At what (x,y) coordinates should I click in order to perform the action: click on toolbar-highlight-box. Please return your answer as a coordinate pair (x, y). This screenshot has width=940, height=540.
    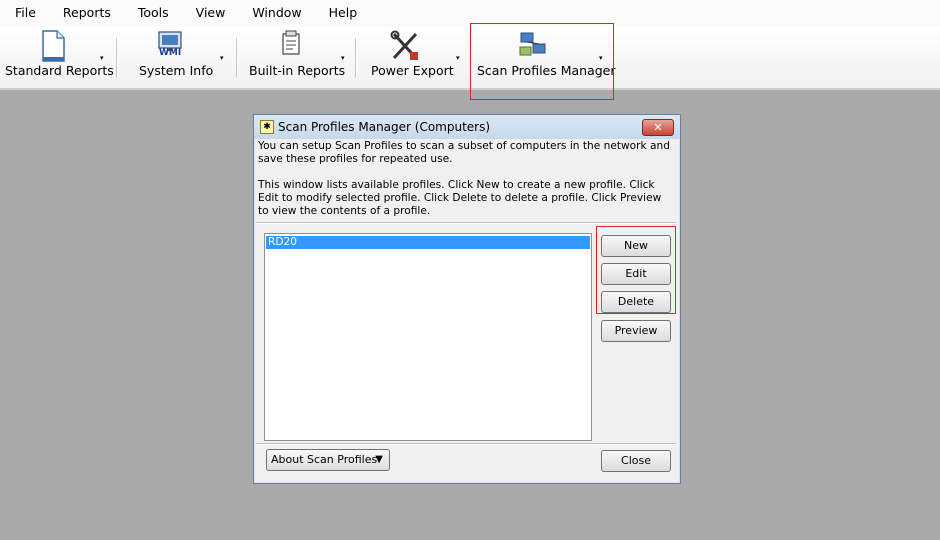
    Looking at the image, I should click on (542, 61).